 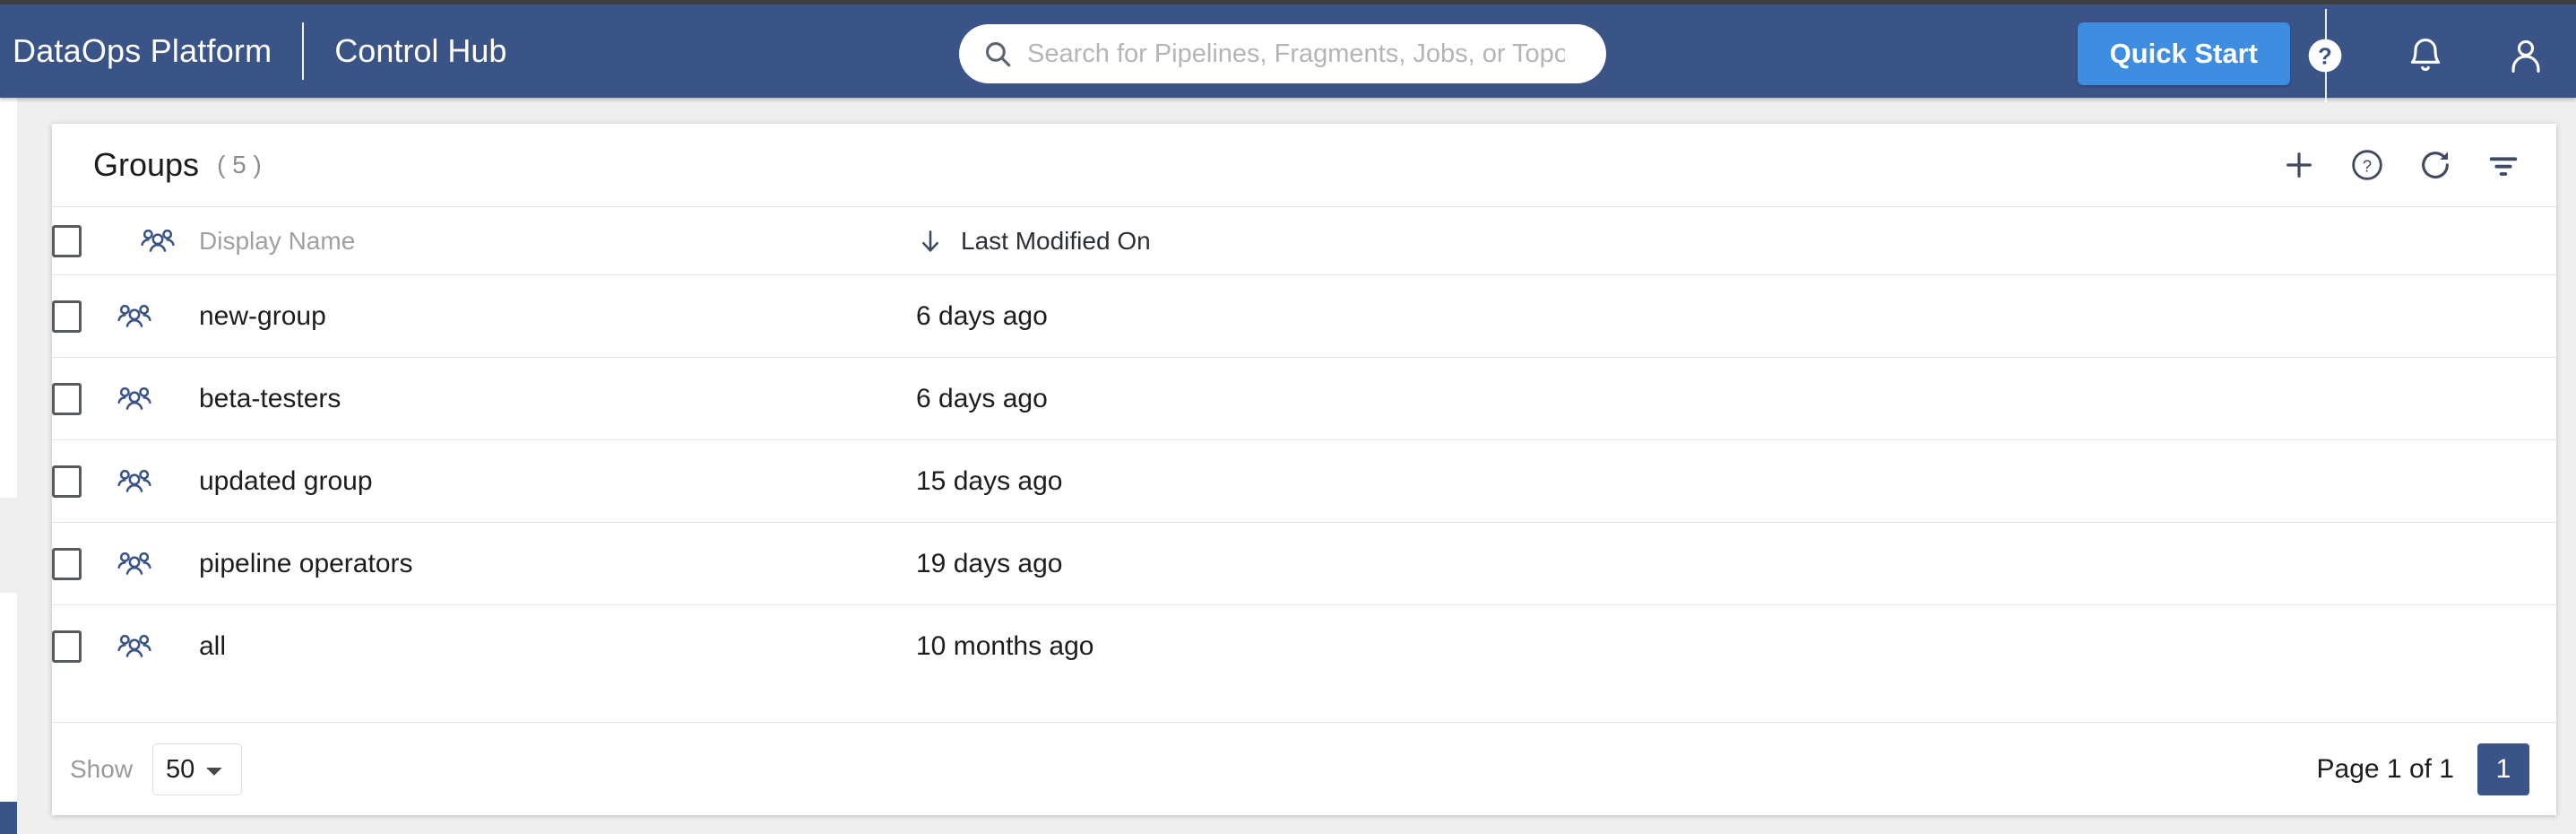 What do you see at coordinates (8, 466) in the screenshot?
I see `collapsed-sidebar-rail` at bounding box center [8, 466].